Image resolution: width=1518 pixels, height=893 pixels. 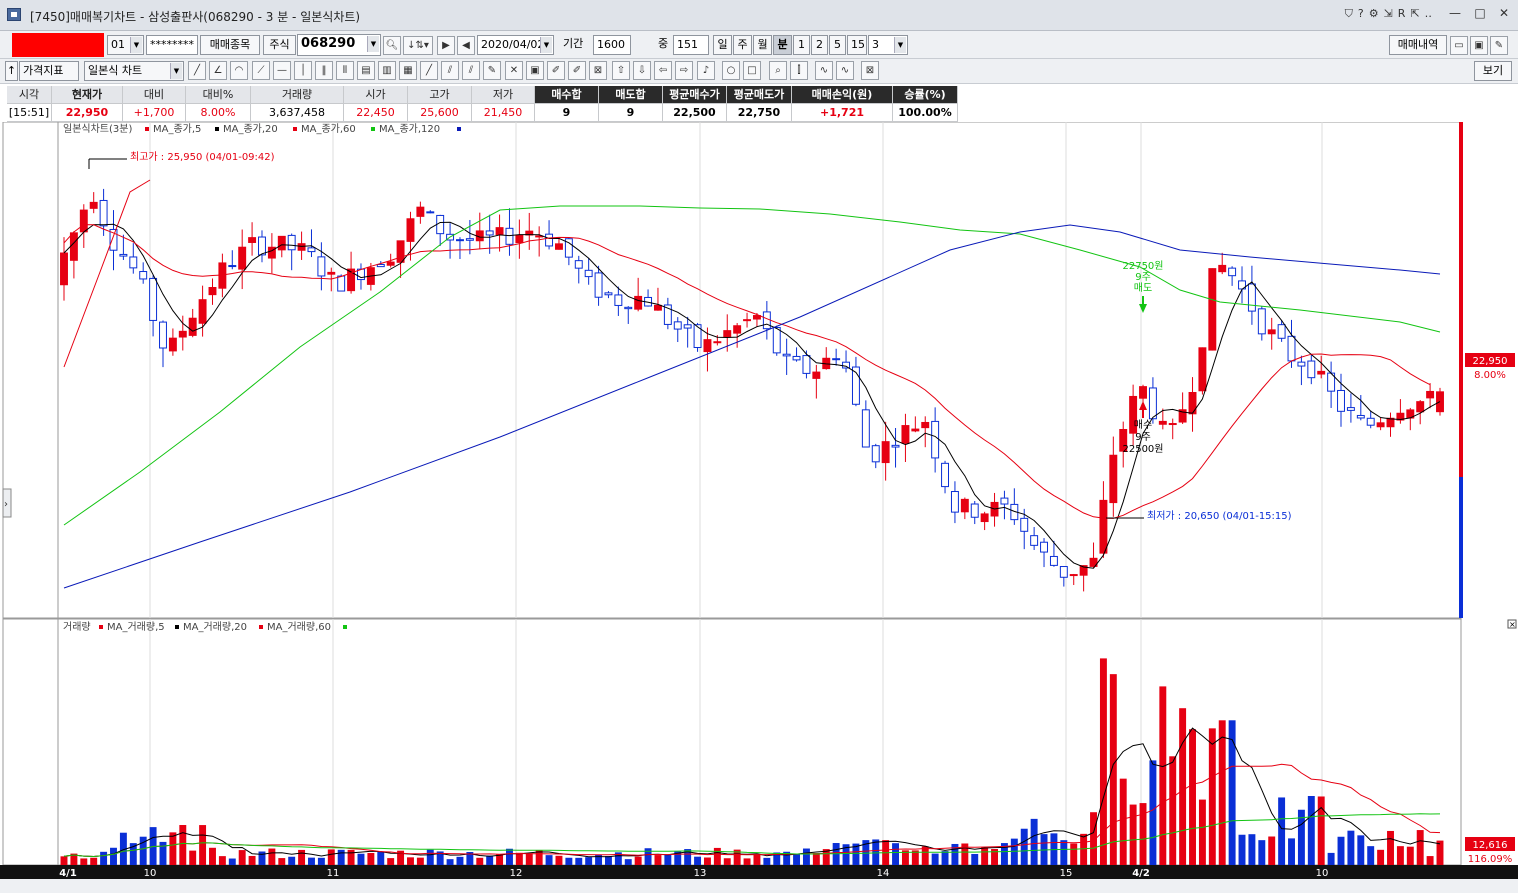 I want to click on interval-week: 주, so click(x=742, y=45).